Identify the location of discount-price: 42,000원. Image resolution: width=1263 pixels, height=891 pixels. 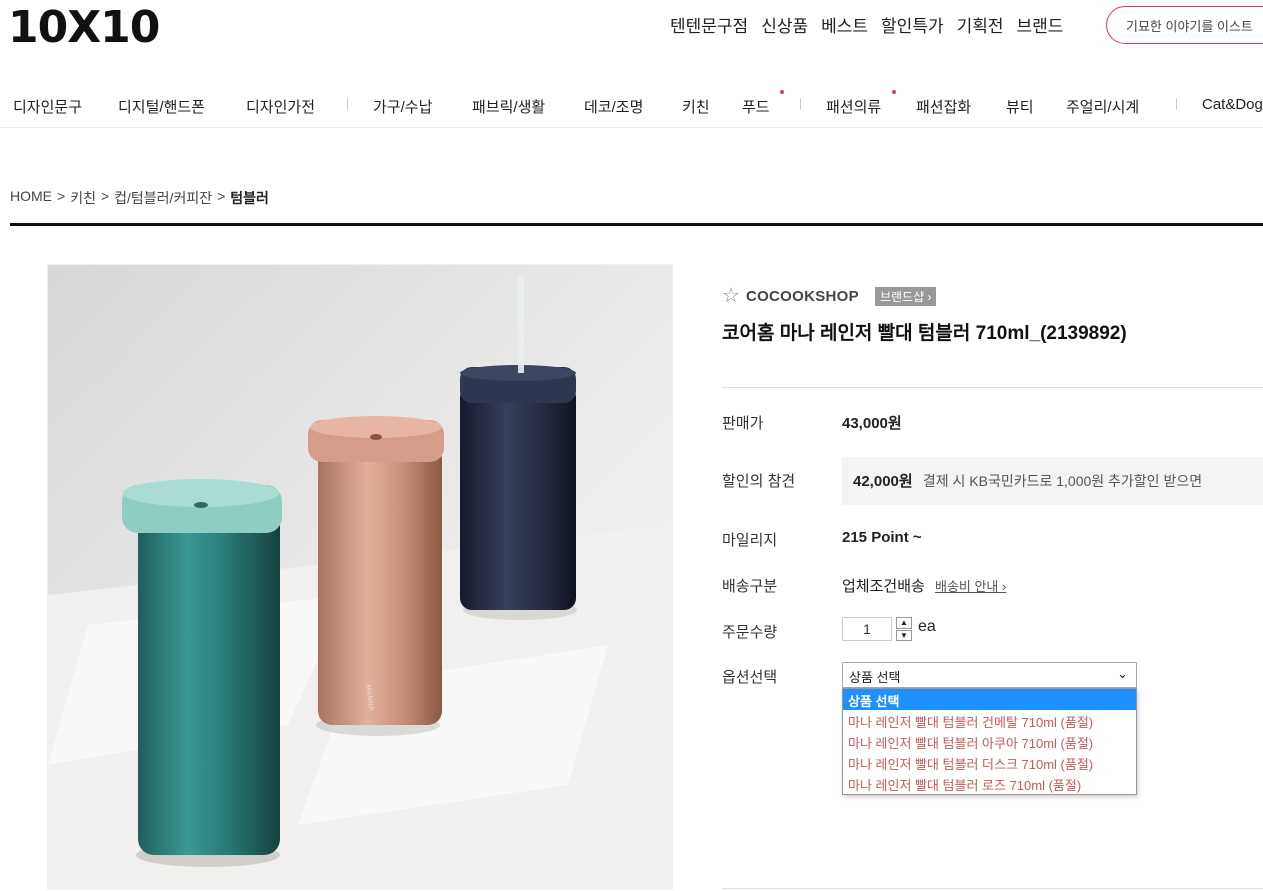
(883, 481).